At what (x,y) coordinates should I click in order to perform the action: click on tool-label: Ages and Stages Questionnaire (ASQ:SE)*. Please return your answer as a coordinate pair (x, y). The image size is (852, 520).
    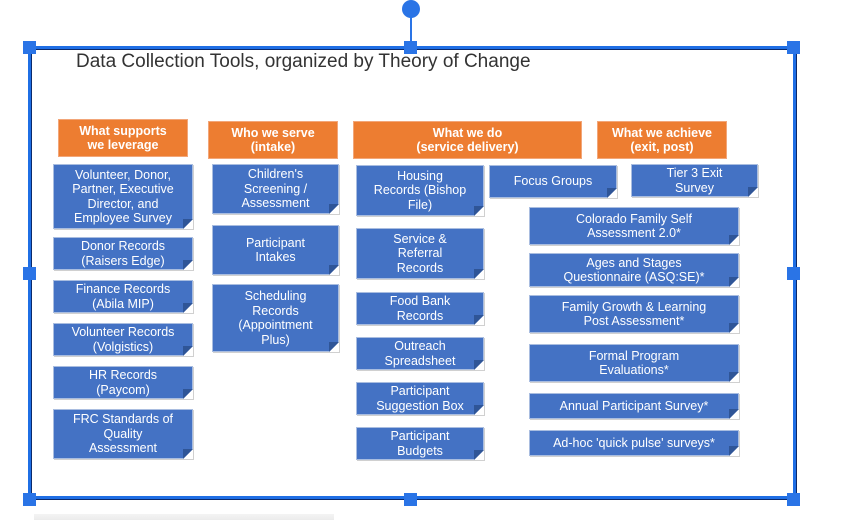
    Looking at the image, I should click on (634, 270).